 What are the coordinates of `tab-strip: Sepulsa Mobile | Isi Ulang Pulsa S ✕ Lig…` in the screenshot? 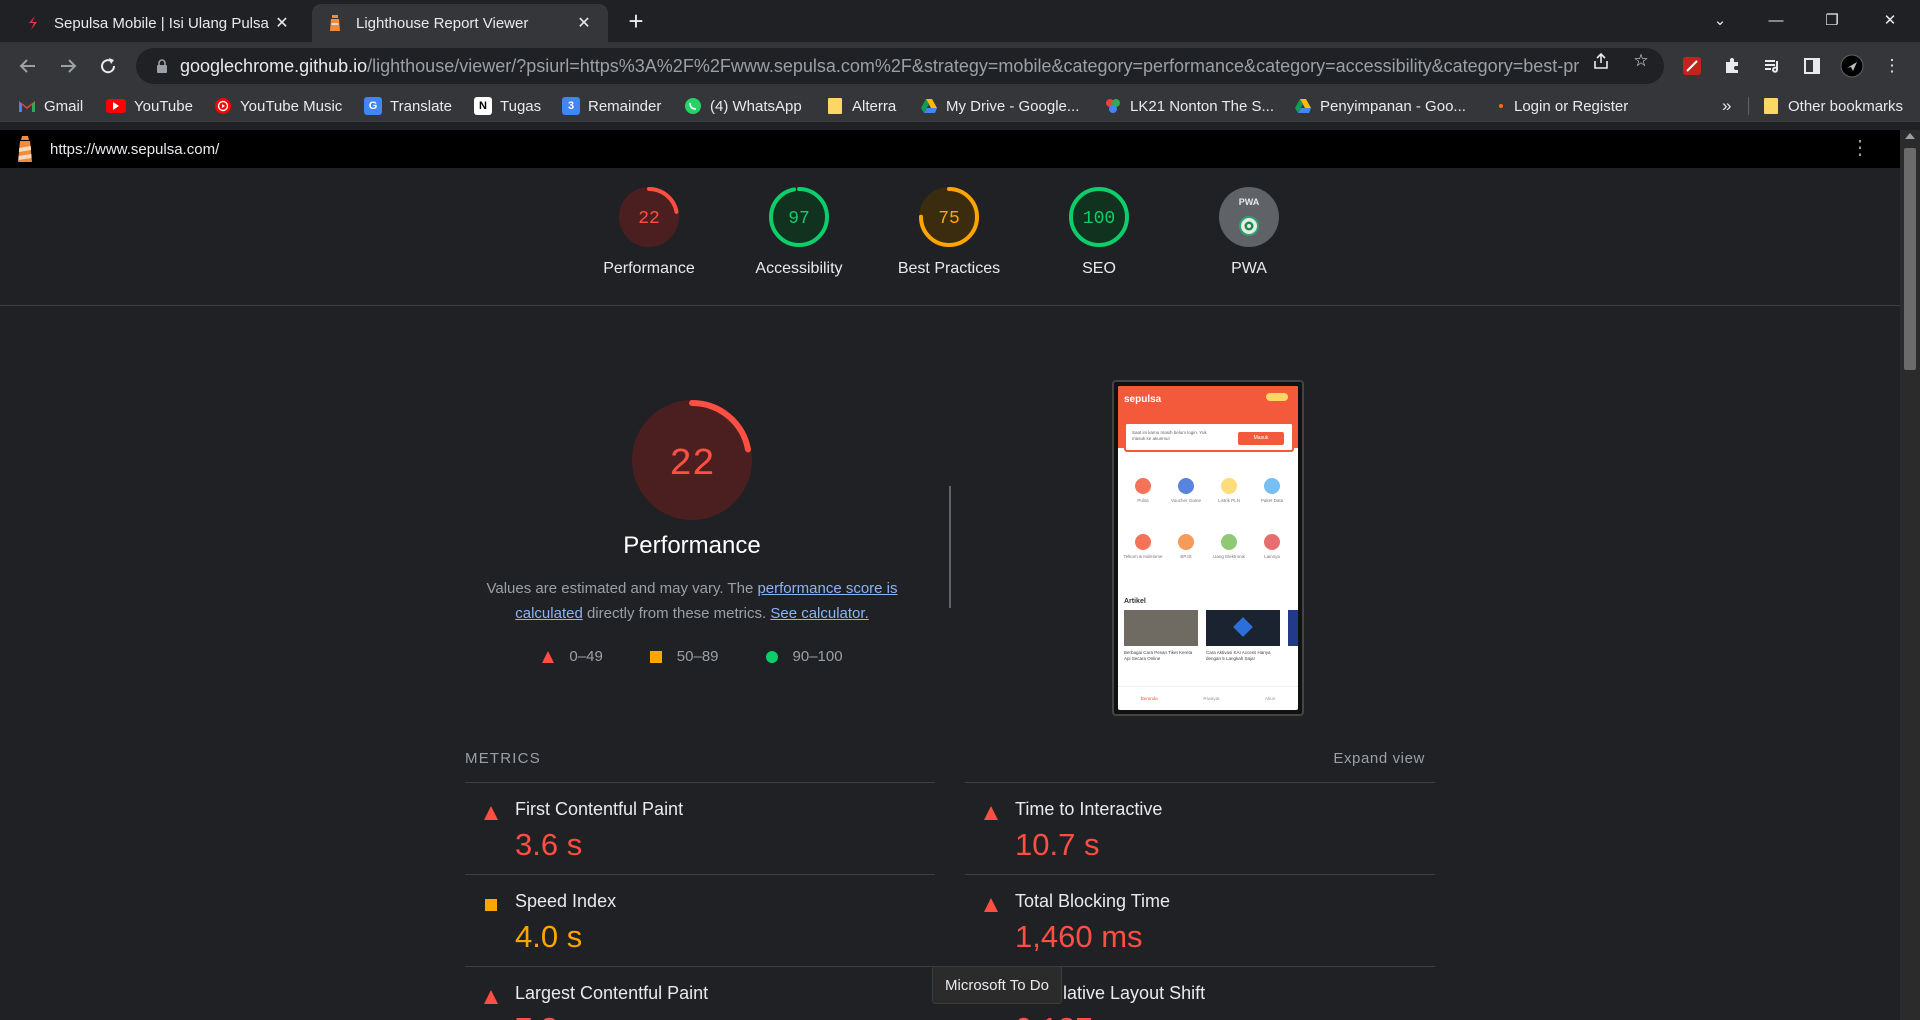 It's located at (960, 21).